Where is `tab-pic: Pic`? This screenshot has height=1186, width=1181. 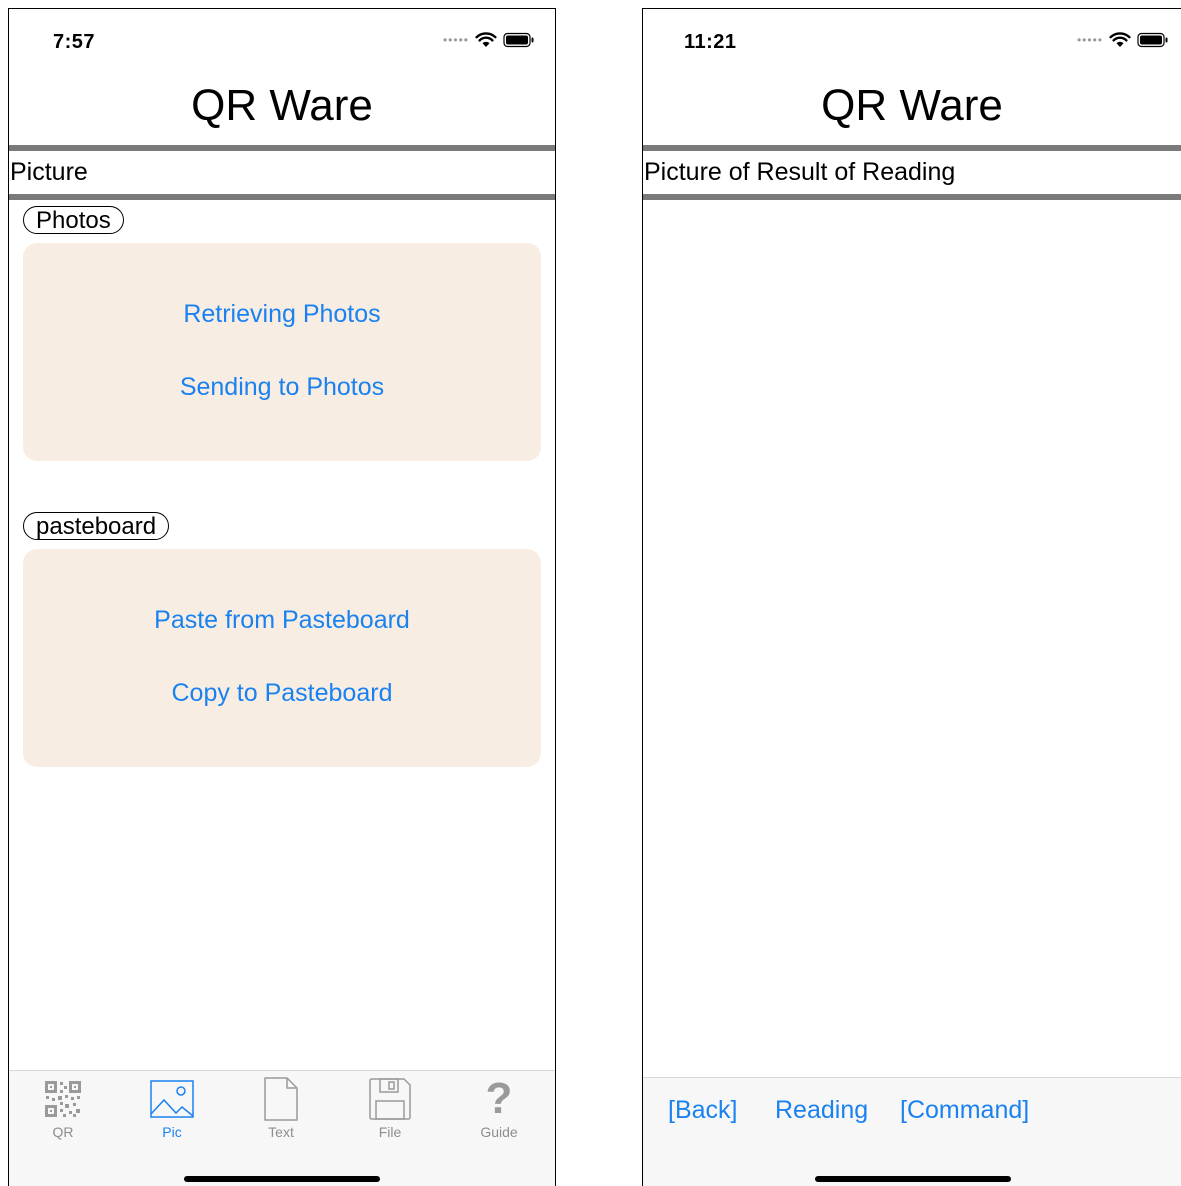
tab-pic: Pic is located at coordinates (172, 1108).